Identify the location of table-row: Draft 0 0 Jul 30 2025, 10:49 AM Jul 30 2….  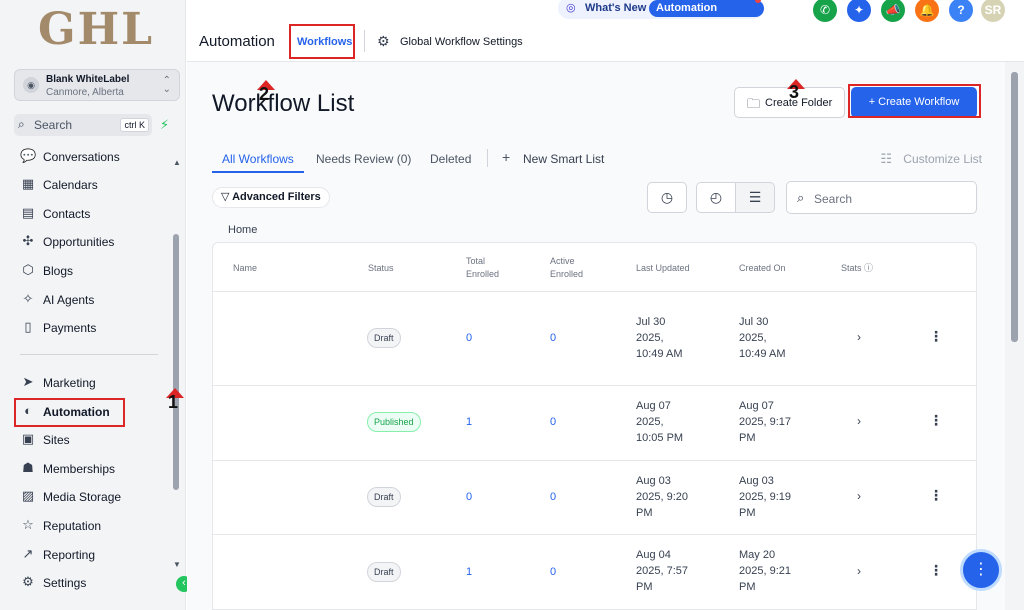
(594, 338).